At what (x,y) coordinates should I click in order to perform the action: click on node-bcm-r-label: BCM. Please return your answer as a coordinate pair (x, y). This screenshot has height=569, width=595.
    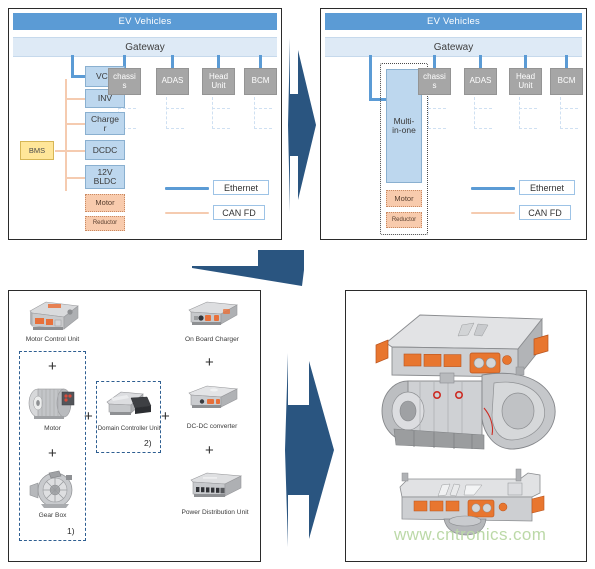
    Looking at the image, I should click on (566, 81).